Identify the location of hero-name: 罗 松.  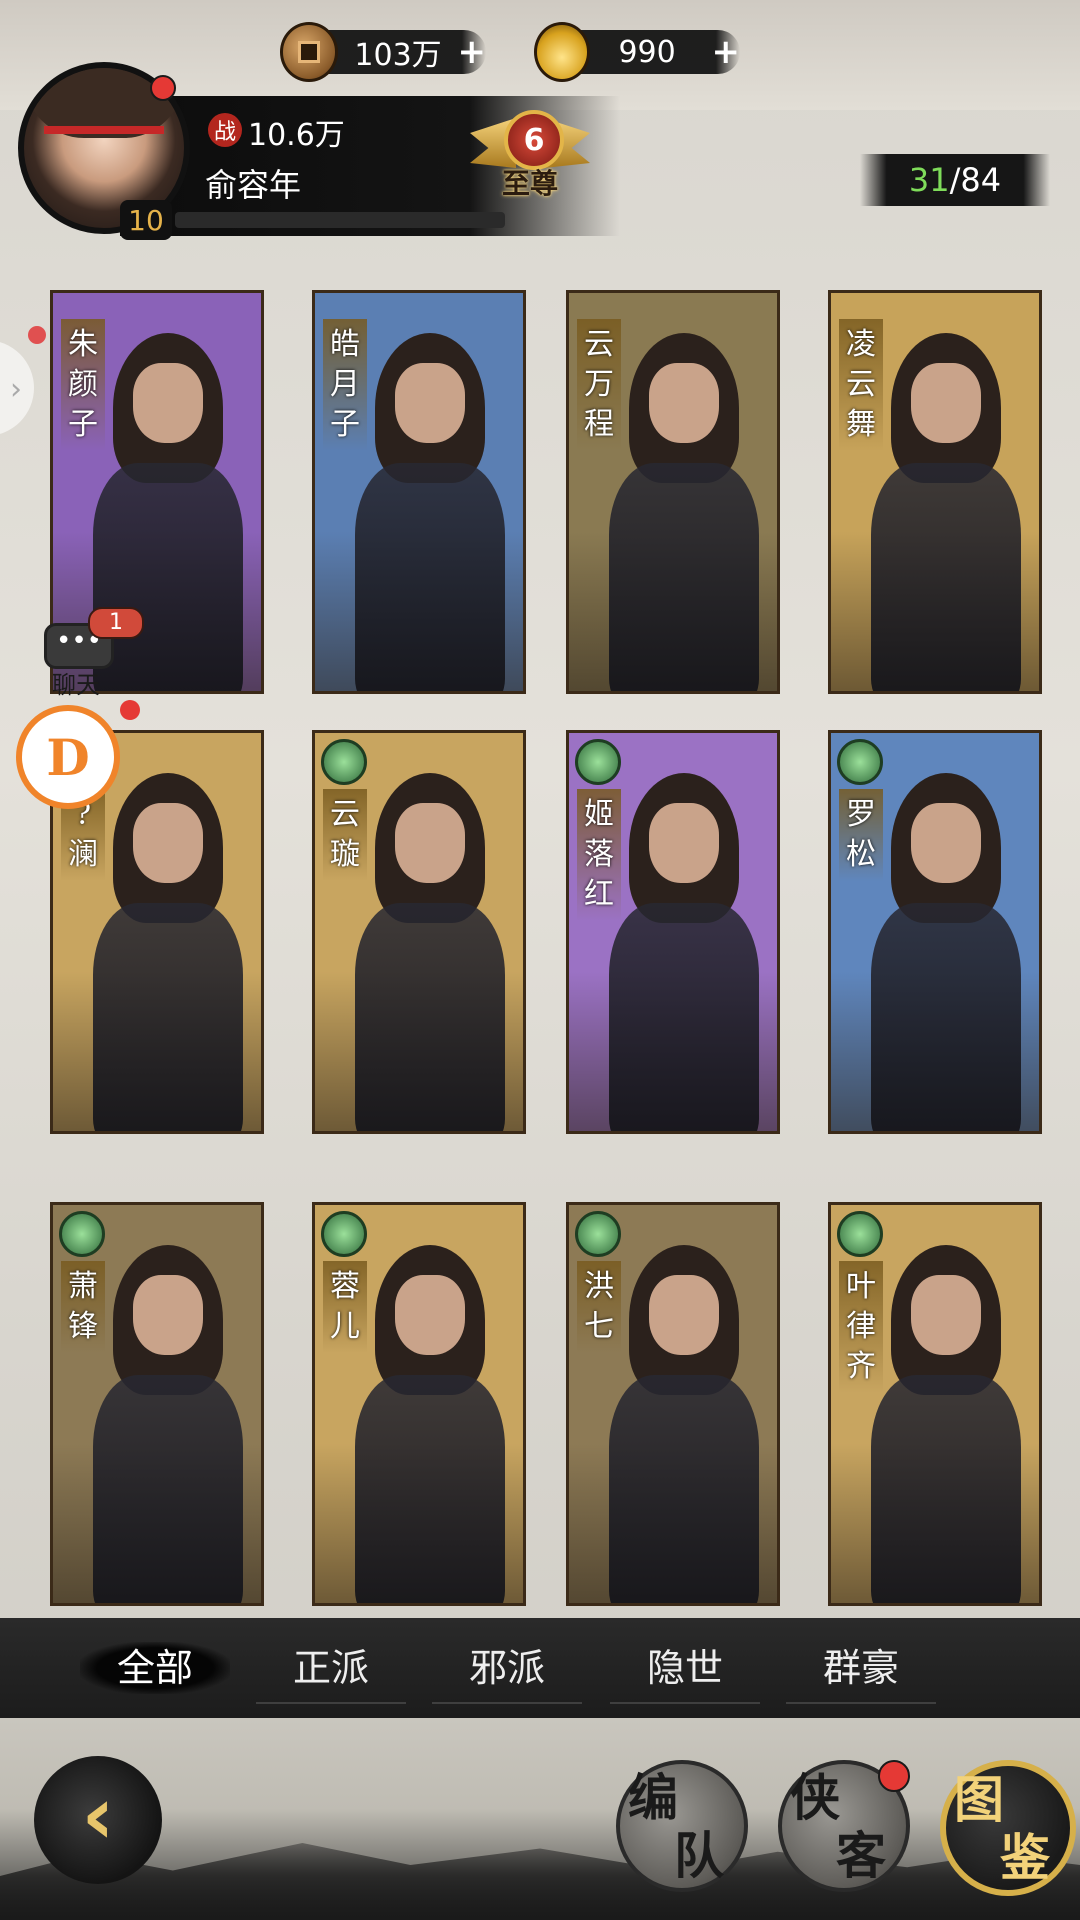
(861, 835).